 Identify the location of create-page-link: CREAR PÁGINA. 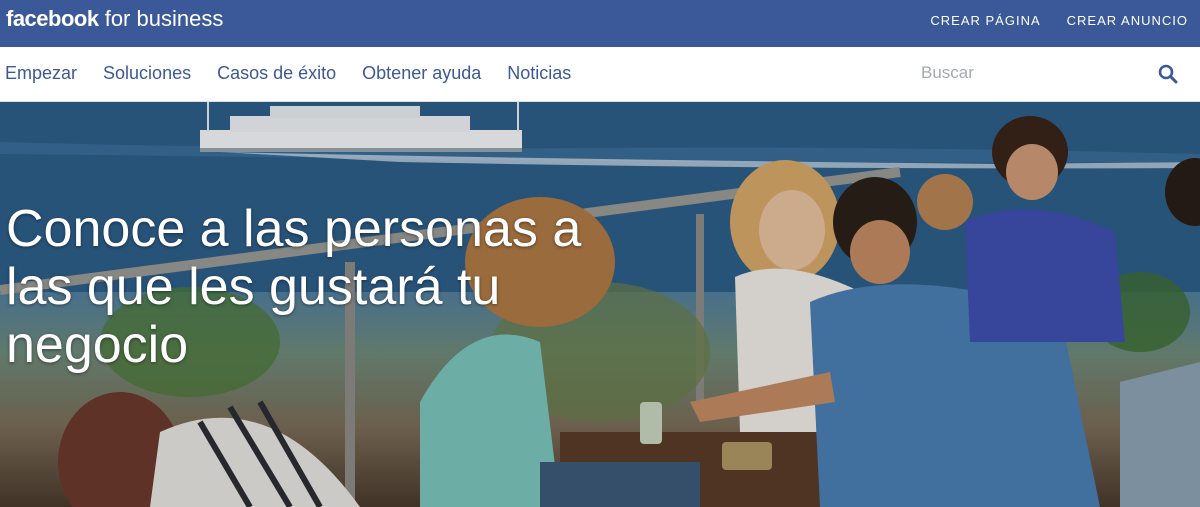
(985, 21).